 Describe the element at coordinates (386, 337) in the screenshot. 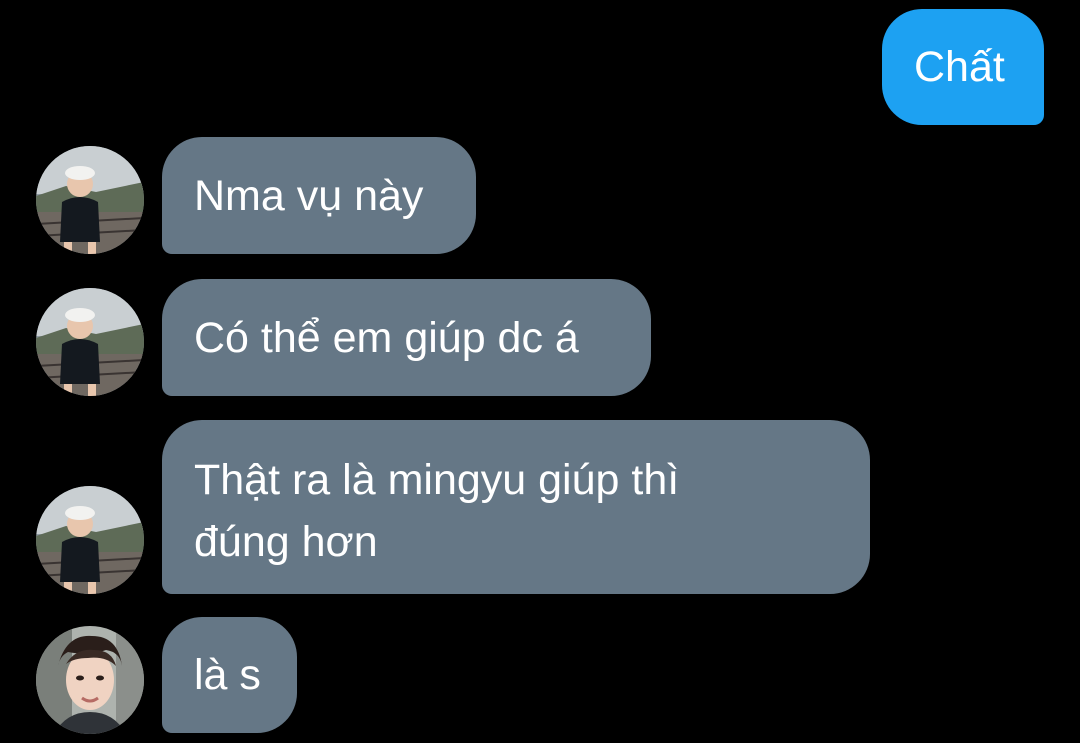

I see `message-text: Có thể em giúp dc á` at that location.